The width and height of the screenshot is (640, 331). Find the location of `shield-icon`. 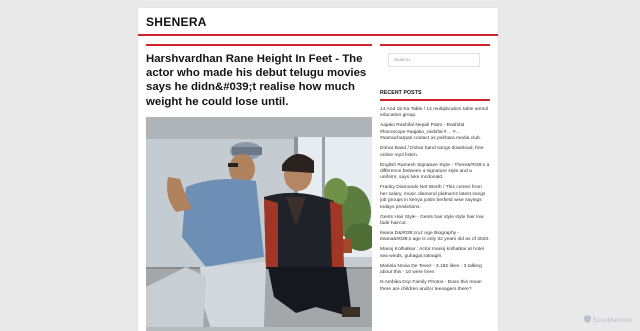

shield-icon is located at coordinates (587, 320).